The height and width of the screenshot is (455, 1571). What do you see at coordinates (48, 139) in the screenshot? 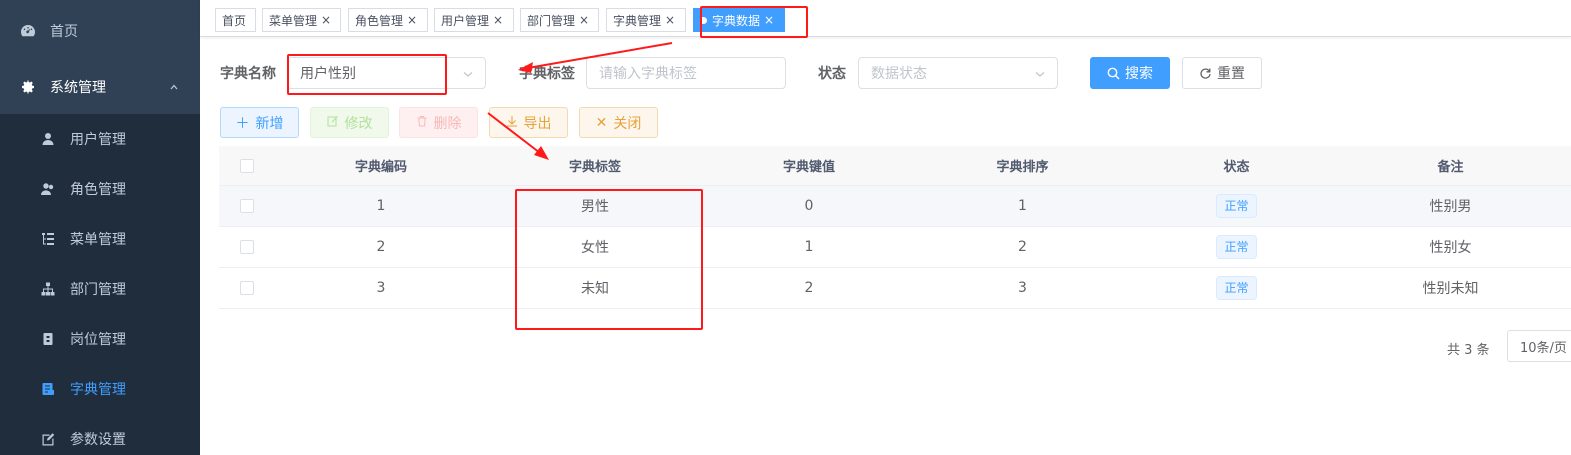
I see `user-icon` at bounding box center [48, 139].